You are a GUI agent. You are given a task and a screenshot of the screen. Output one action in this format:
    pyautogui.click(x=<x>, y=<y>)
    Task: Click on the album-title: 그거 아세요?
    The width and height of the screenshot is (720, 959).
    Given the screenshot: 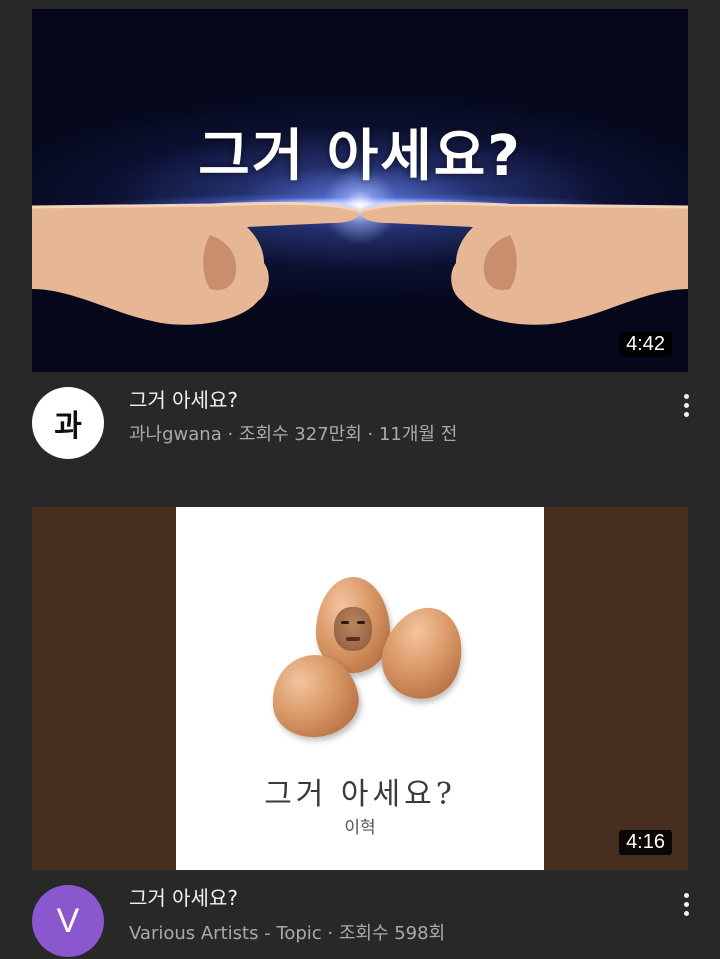 What is the action you would take?
    pyautogui.click(x=360, y=794)
    